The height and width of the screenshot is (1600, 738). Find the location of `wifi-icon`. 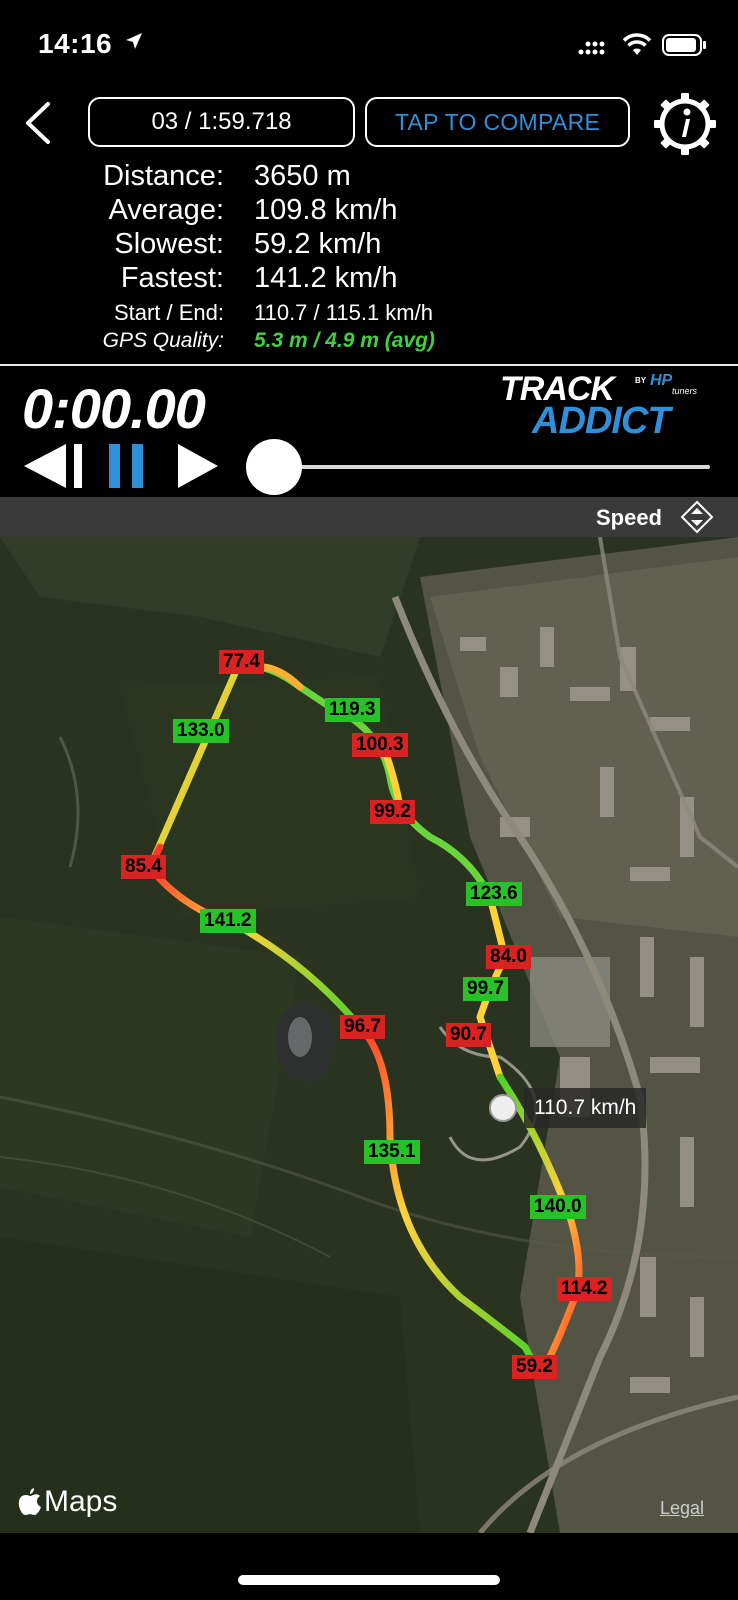

wifi-icon is located at coordinates (637, 44).